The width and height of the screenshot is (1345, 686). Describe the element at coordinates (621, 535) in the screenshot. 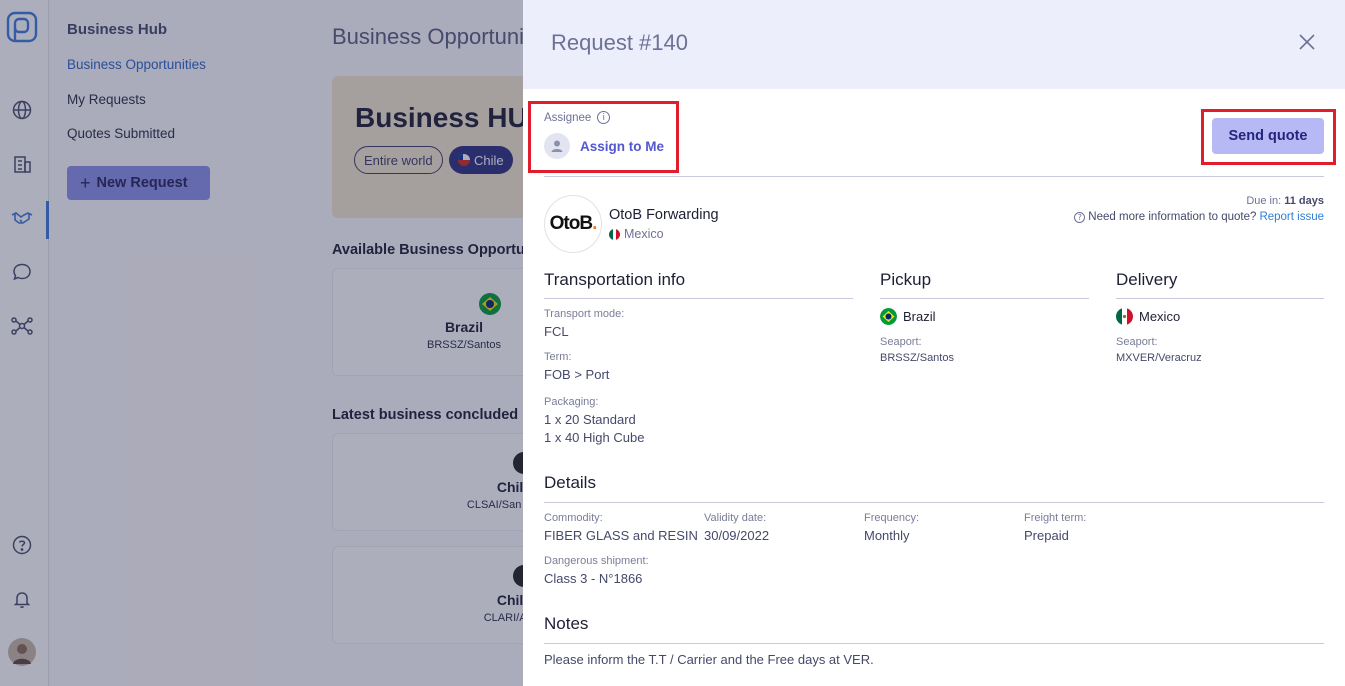

I see `commodity-value: FIBER GLASS and RESIN` at that location.